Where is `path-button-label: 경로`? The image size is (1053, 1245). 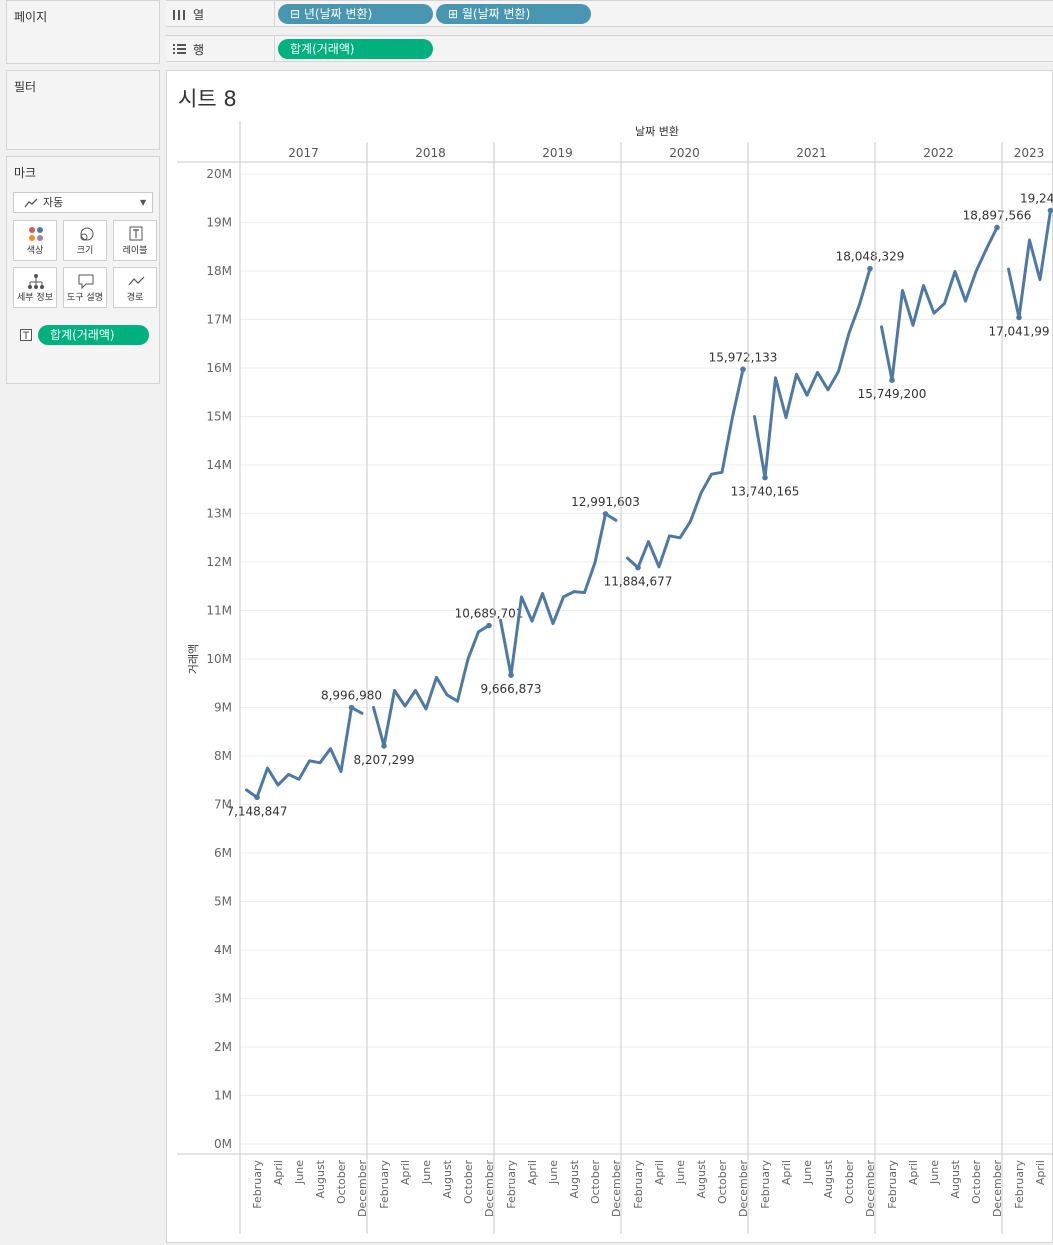 path-button-label: 경로 is located at coordinates (135, 298).